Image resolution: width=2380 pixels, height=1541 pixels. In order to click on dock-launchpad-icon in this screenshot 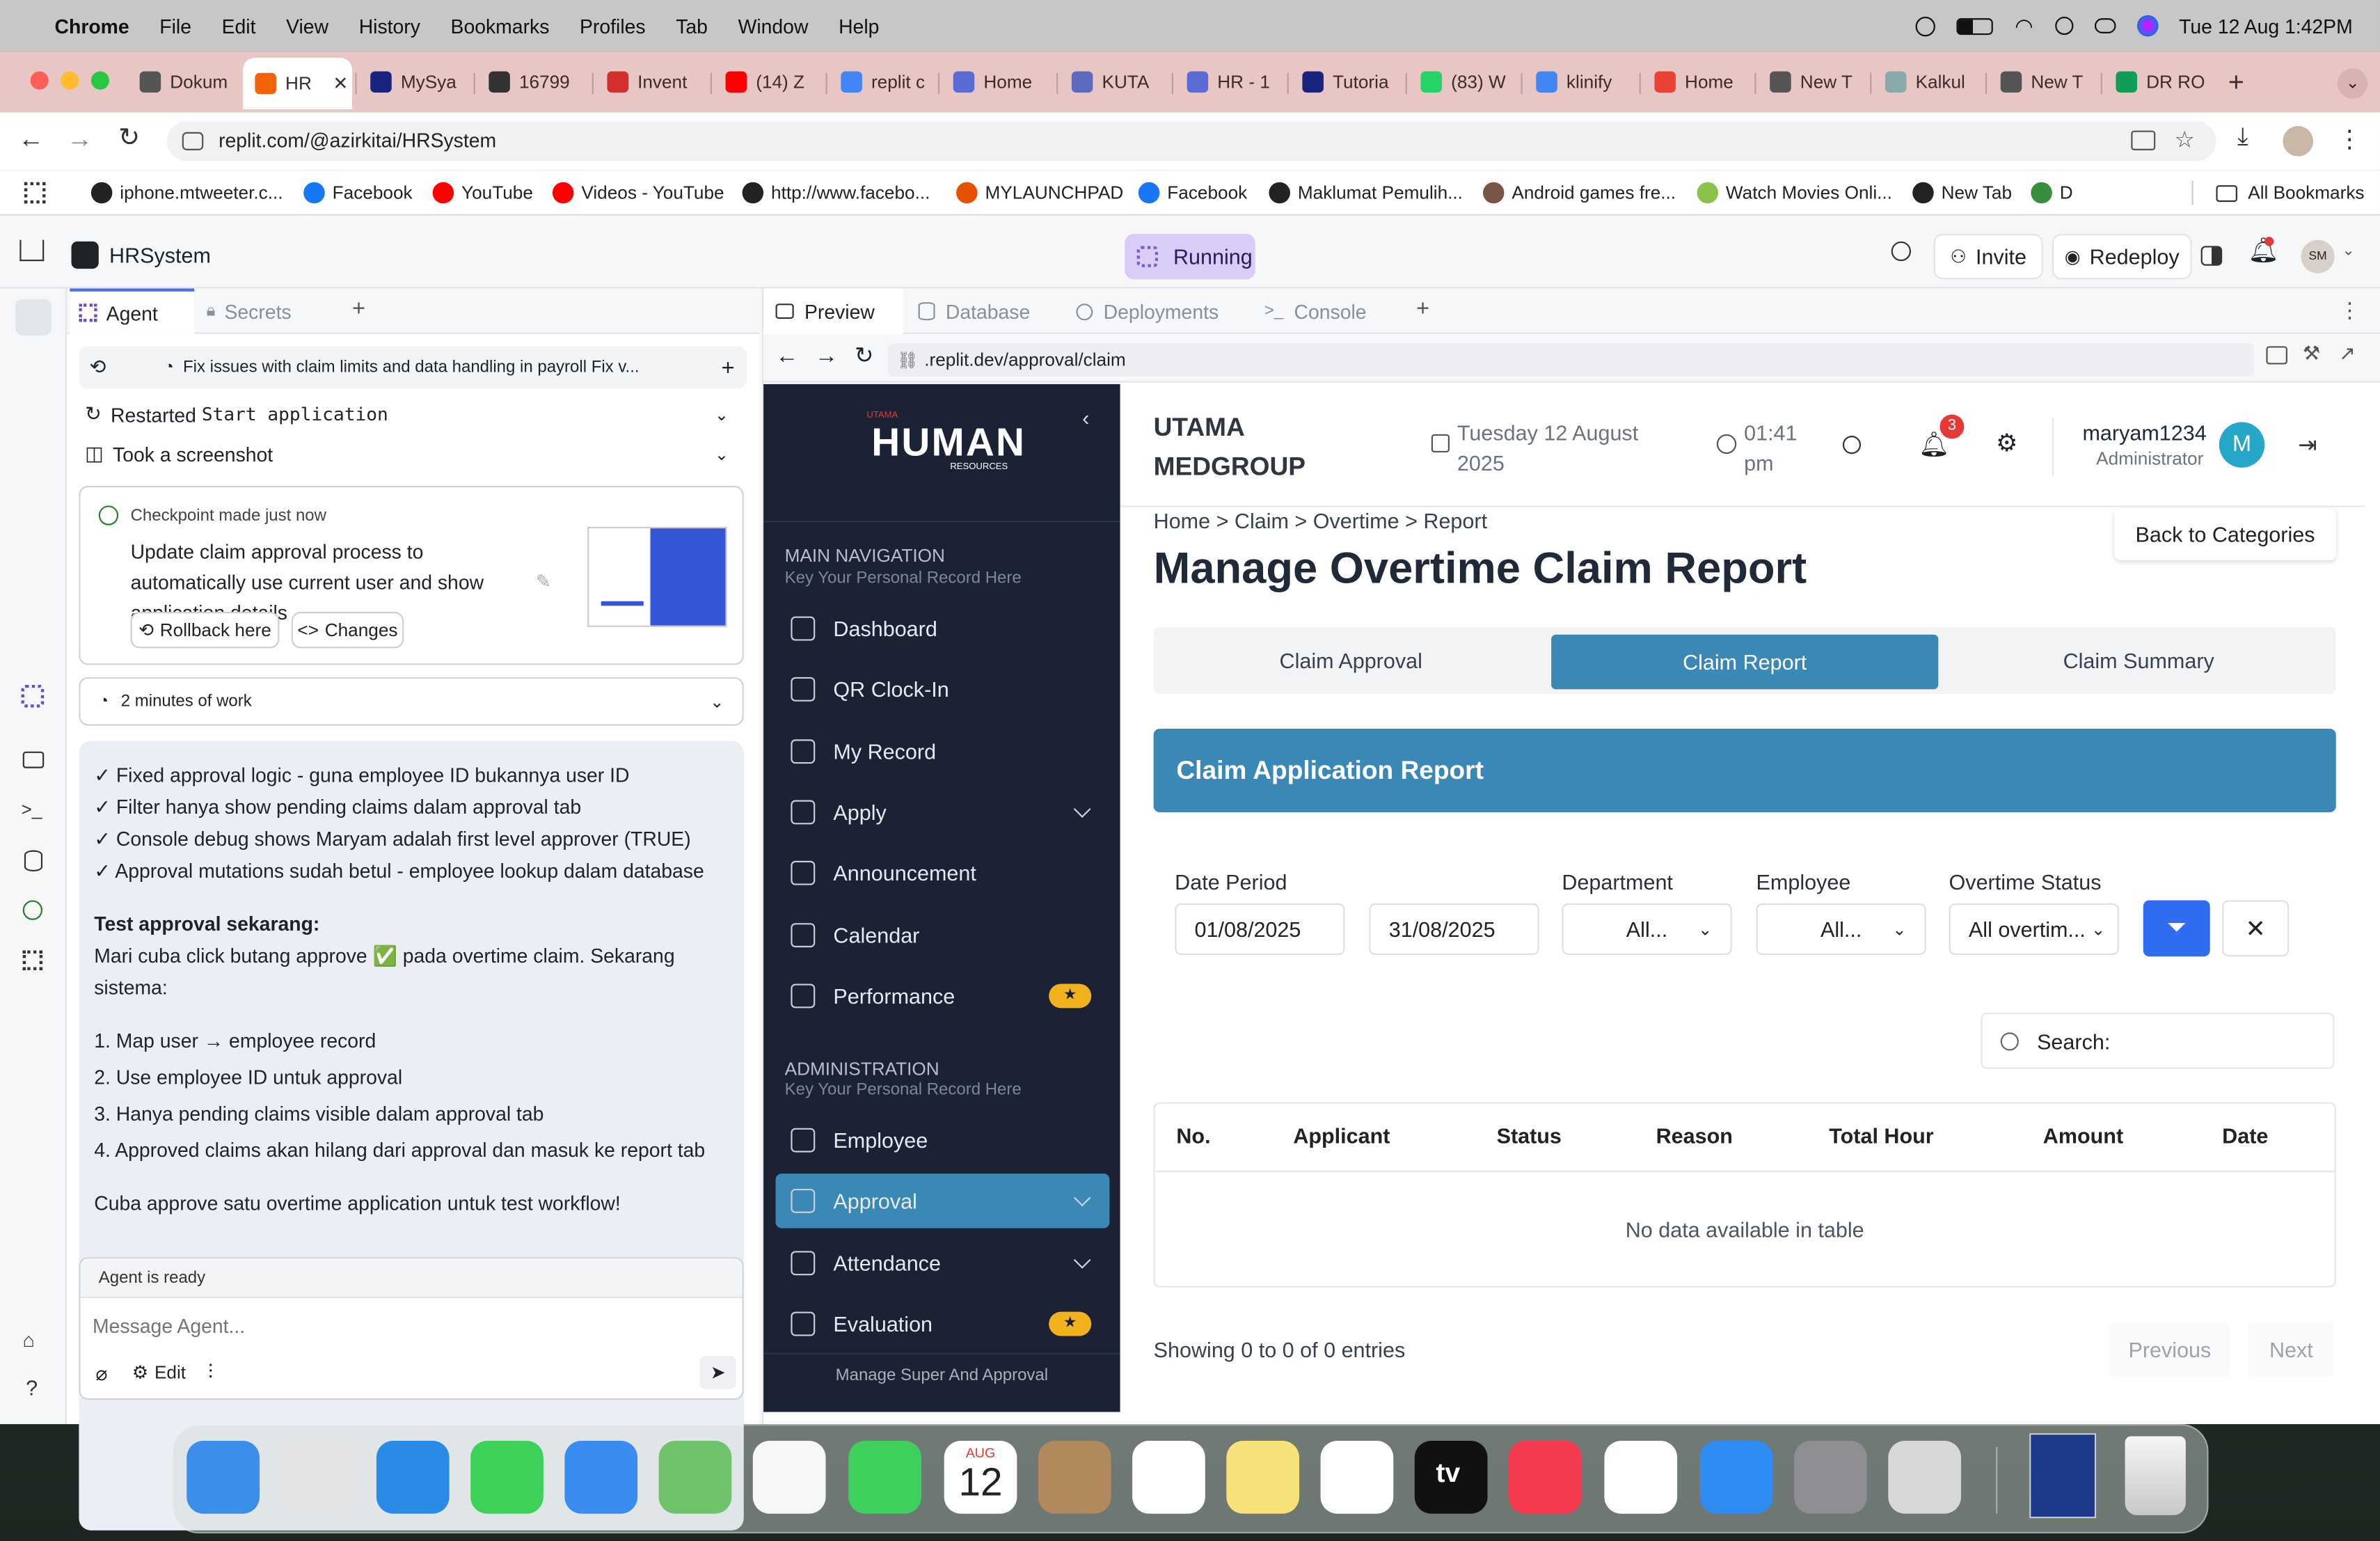, I will do `click(317, 1477)`.